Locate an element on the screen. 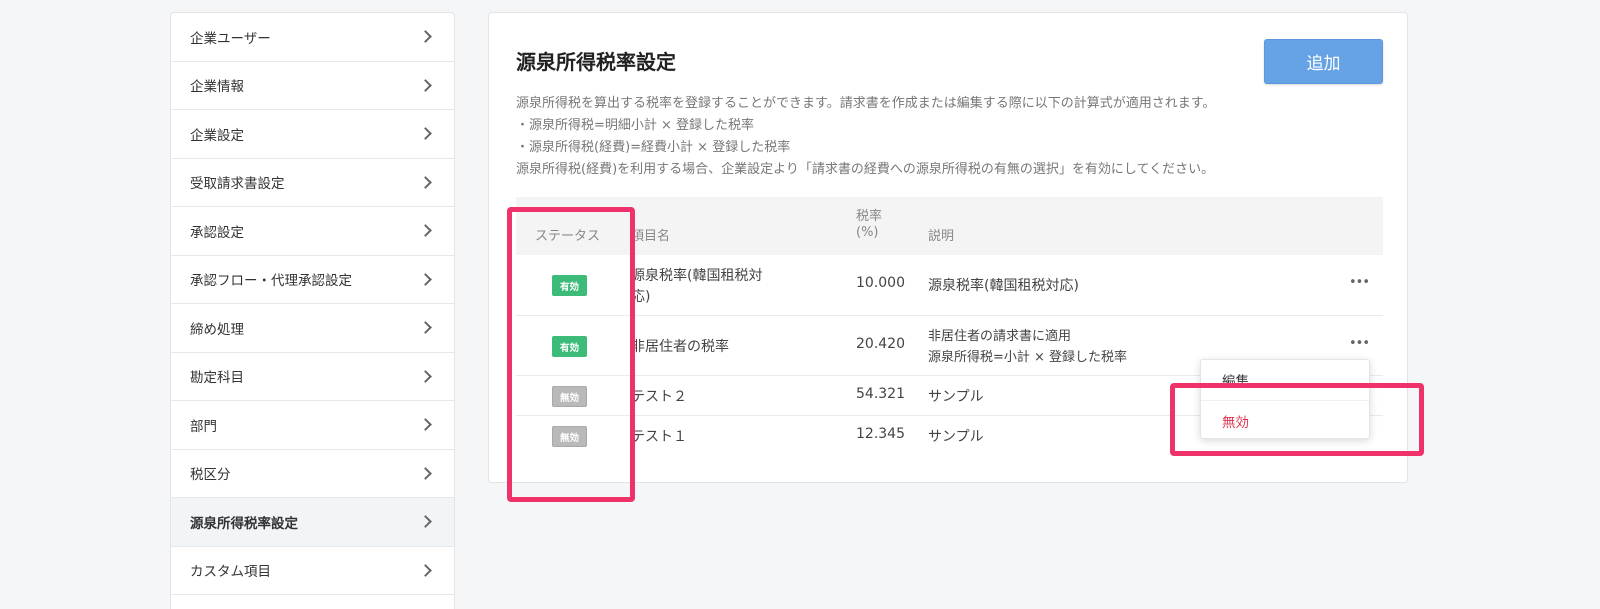 Image resolution: width=1600 pixels, height=609 pixels. tax-rate-value: 10.000 is located at coordinates (880, 283).